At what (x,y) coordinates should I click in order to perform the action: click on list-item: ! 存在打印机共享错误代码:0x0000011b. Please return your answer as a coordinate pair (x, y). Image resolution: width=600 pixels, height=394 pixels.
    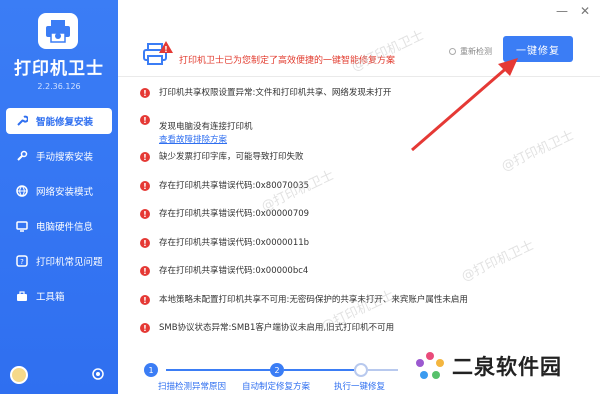
    Looking at the image, I should click on (362, 243).